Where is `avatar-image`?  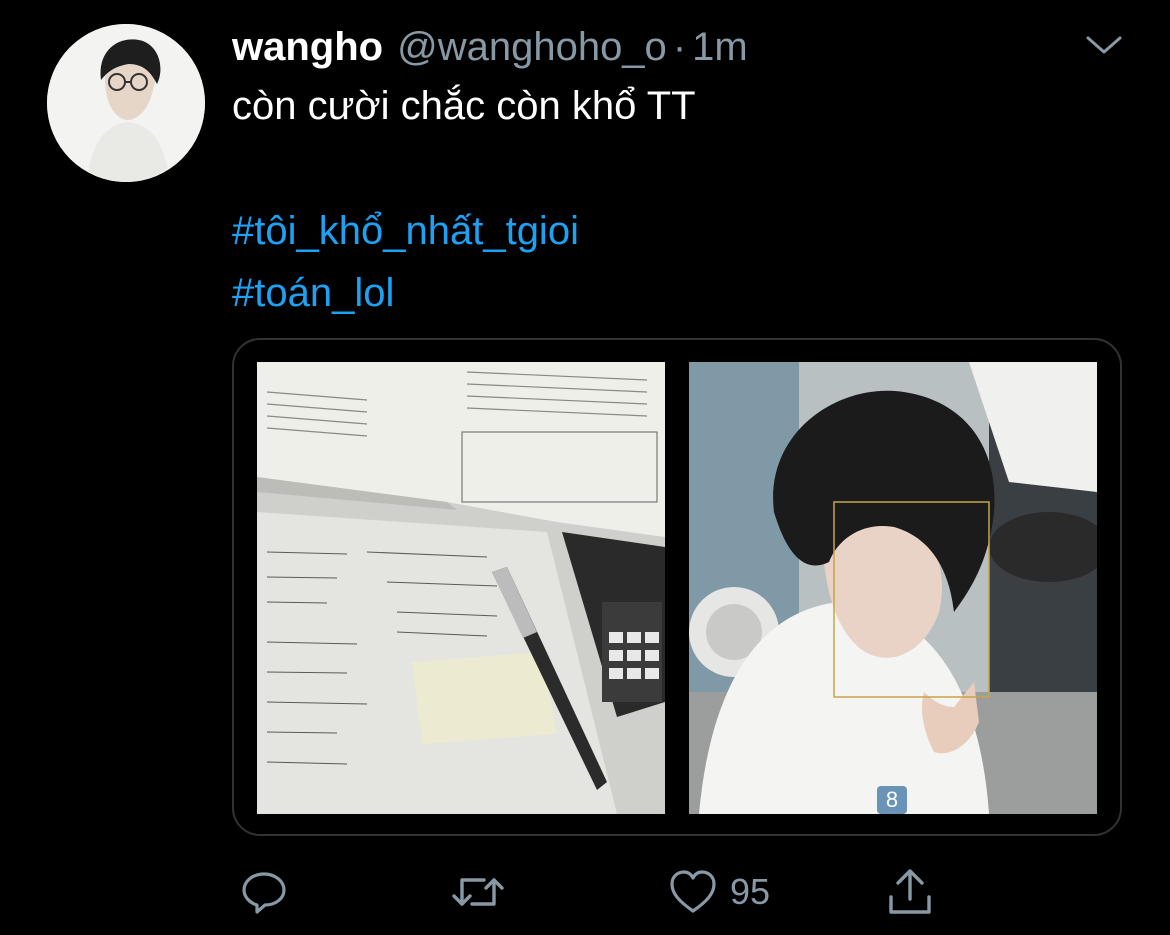 avatar-image is located at coordinates (126, 103).